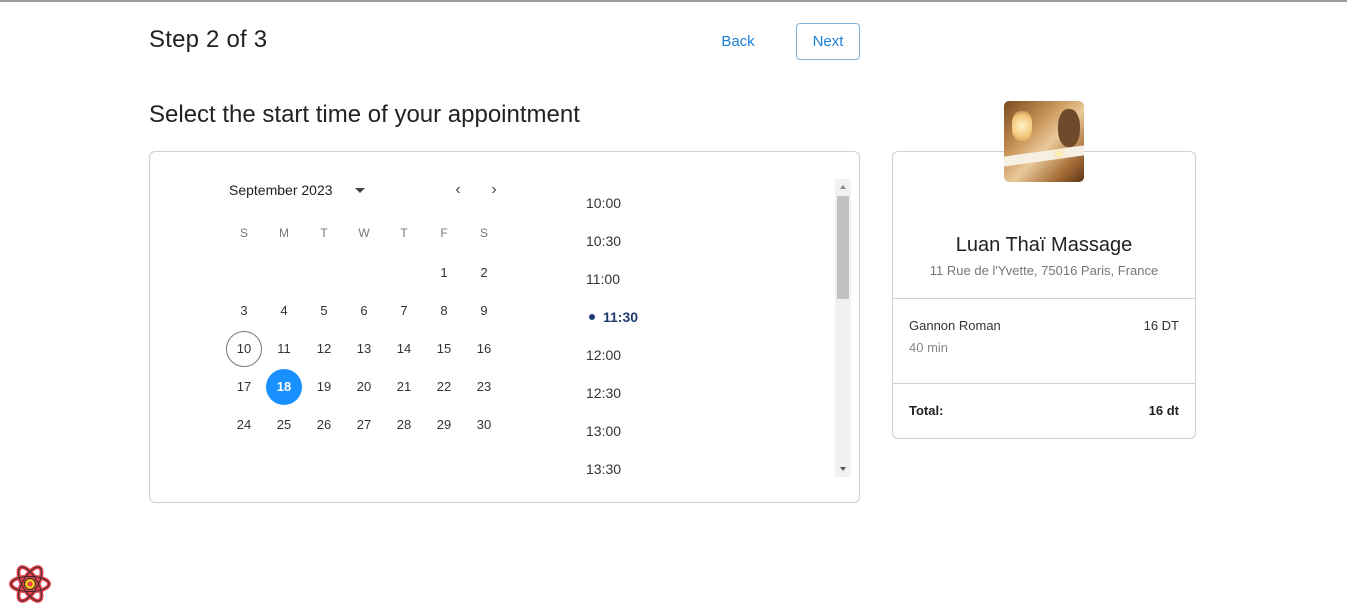 This screenshot has height=609, width=1347. I want to click on salon-photo, so click(1044, 141).